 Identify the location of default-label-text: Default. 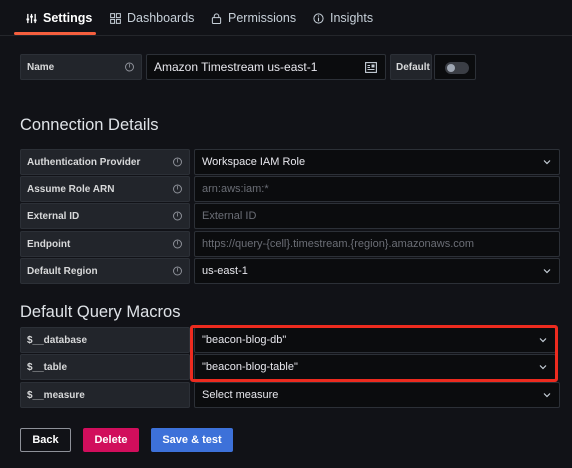
(413, 67).